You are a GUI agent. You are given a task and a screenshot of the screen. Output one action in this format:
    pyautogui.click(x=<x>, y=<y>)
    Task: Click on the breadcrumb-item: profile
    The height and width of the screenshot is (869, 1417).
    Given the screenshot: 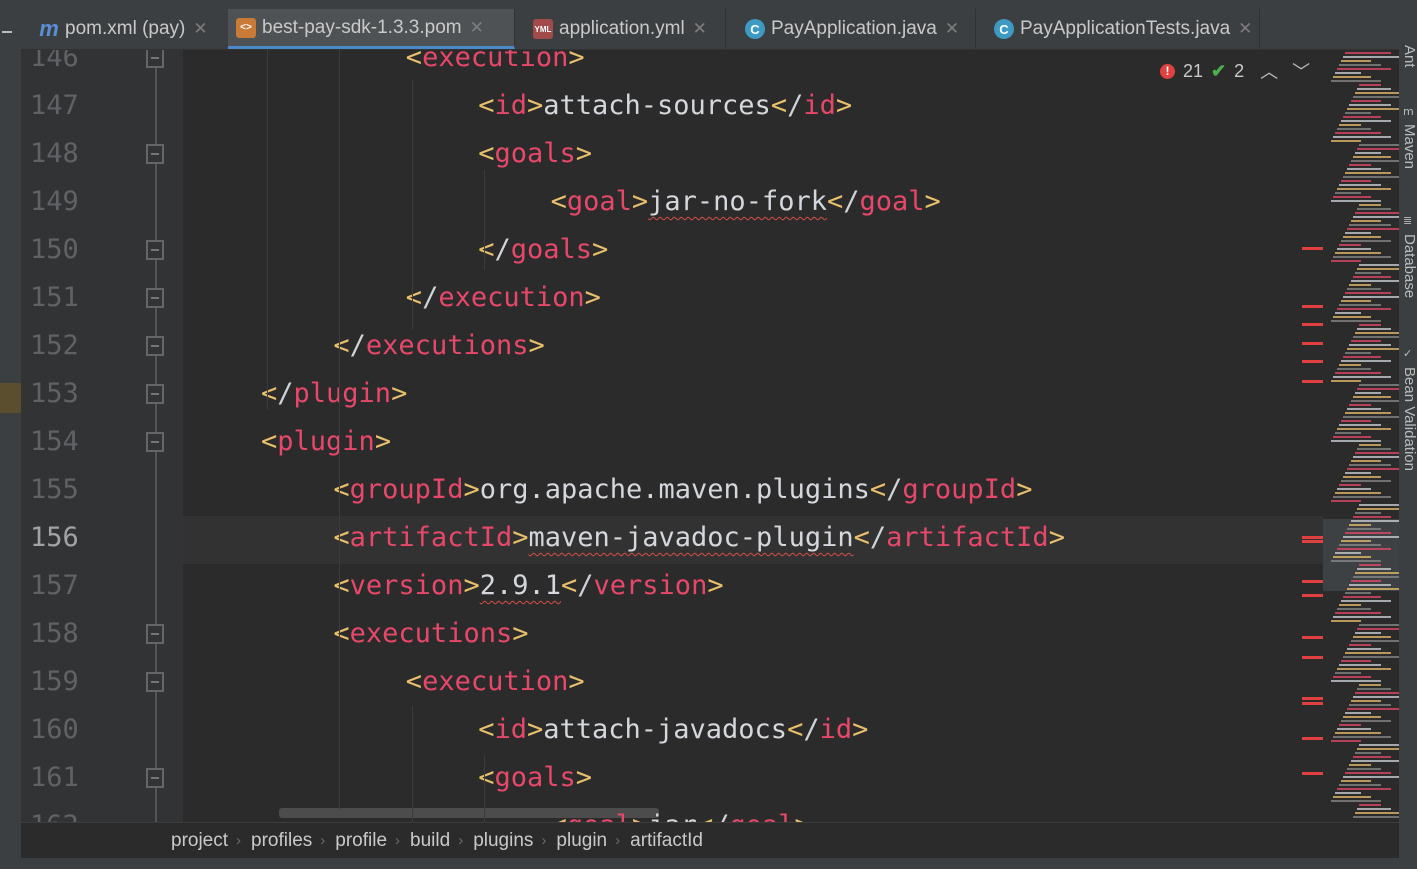 What is the action you would take?
    pyautogui.click(x=361, y=841)
    